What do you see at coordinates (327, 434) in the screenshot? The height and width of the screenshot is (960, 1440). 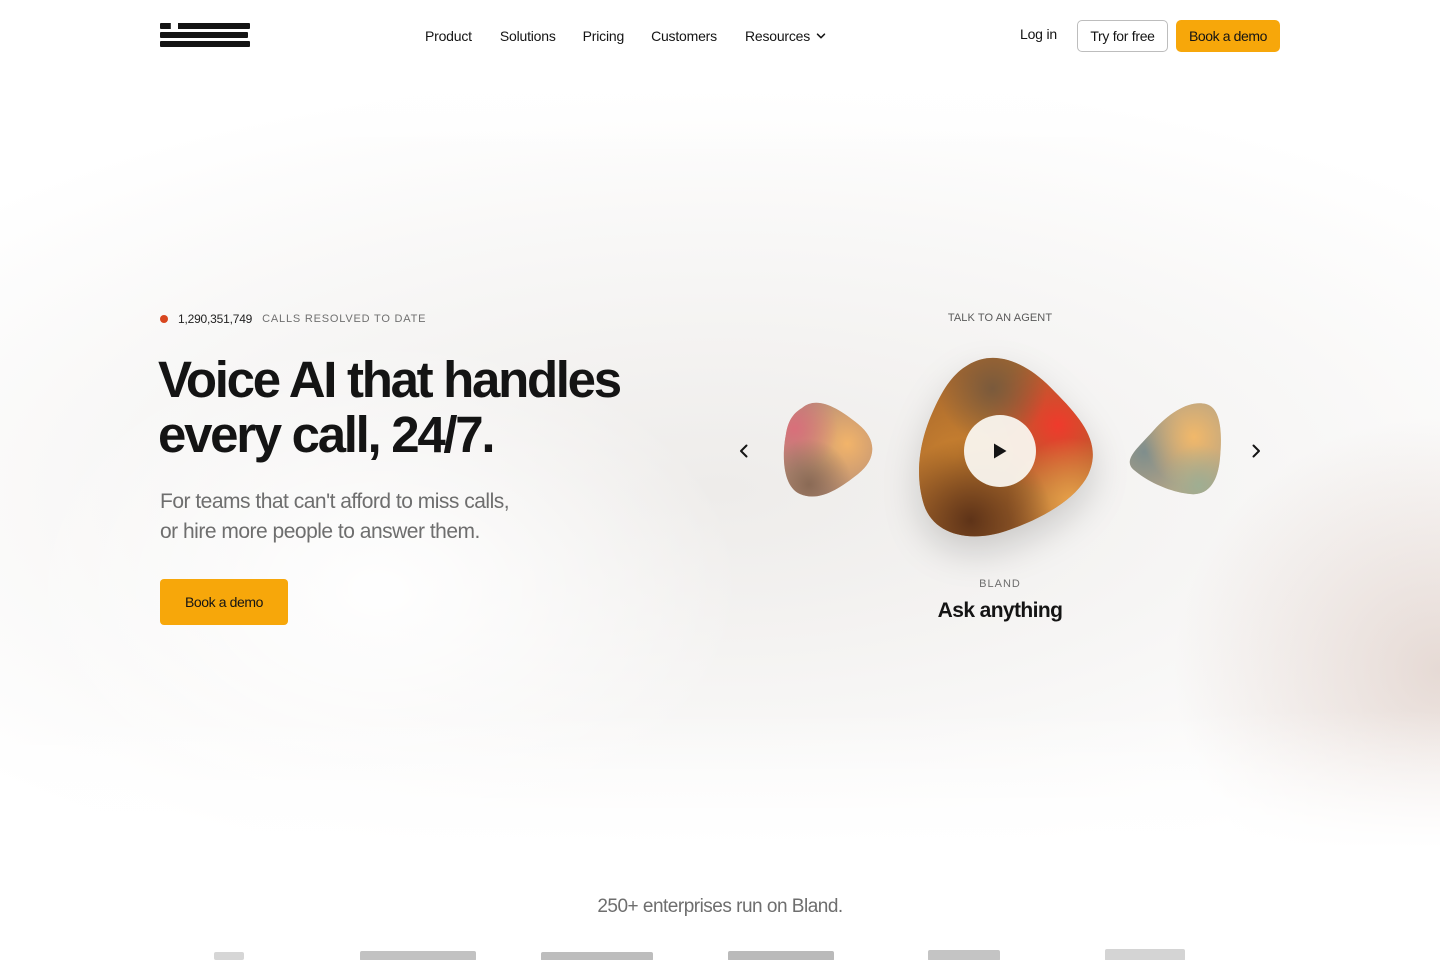 I see `hero-headline-line2: every call, 24/7.` at bounding box center [327, 434].